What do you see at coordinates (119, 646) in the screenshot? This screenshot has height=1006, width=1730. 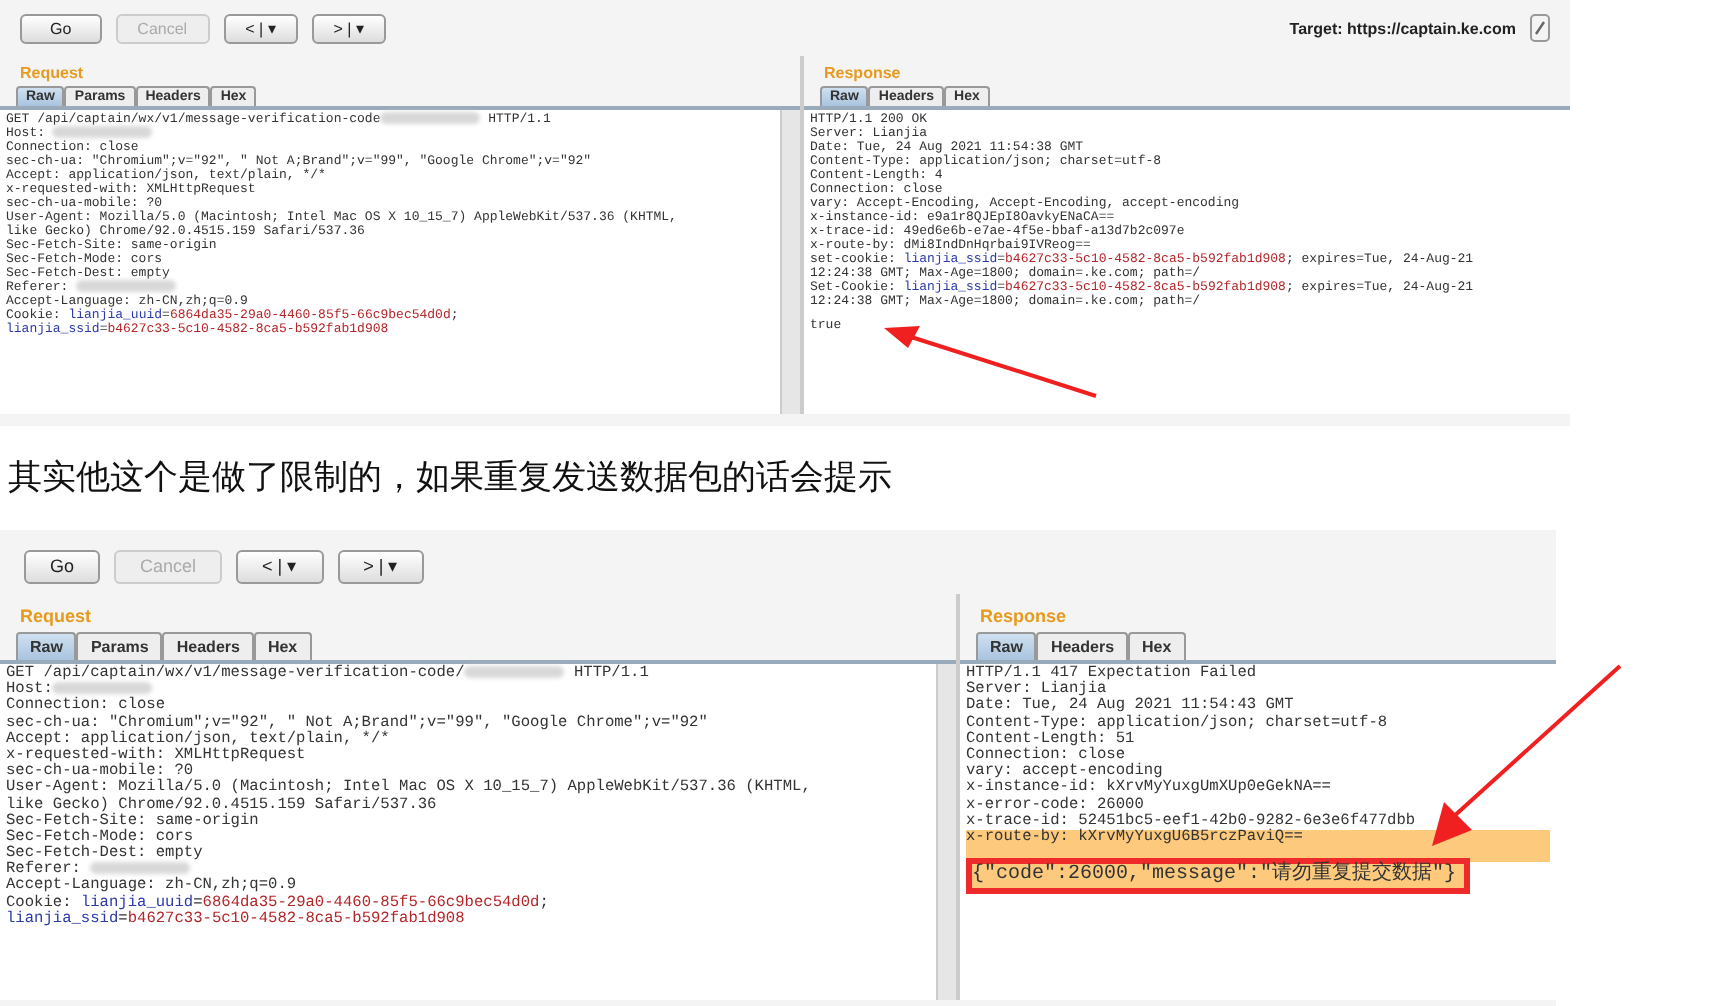 I see `tab: Params` at bounding box center [119, 646].